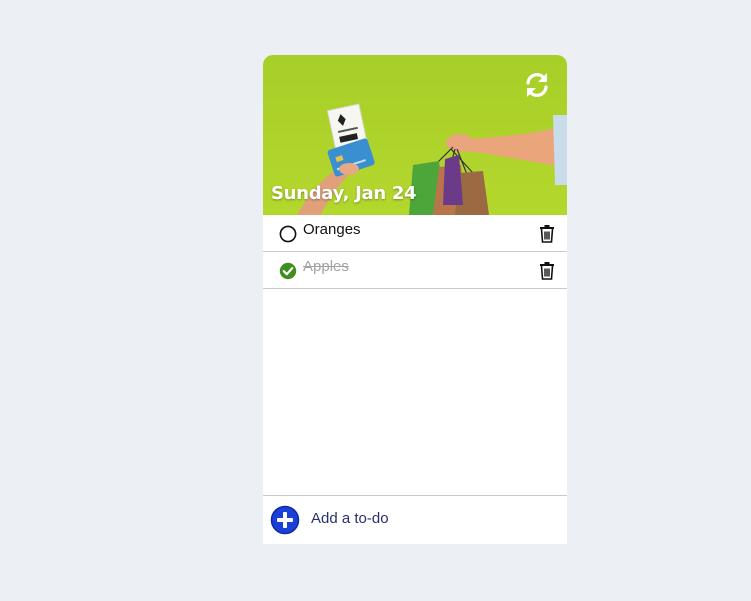 Image resolution: width=751 pixels, height=601 pixels. I want to click on todo-label: Oranges, so click(332, 229).